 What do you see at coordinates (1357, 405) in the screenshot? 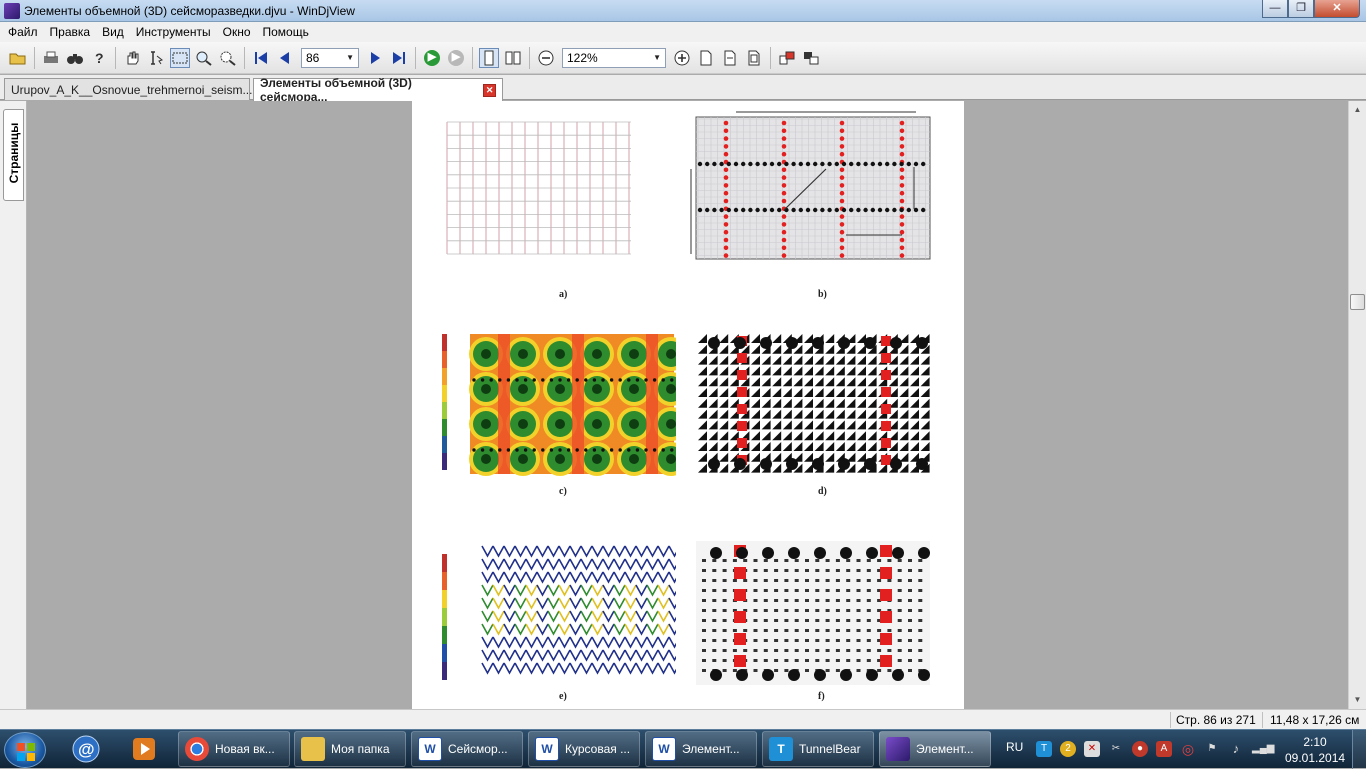
I see `vertical-scrollbar: ▲ ▼` at bounding box center [1357, 405].